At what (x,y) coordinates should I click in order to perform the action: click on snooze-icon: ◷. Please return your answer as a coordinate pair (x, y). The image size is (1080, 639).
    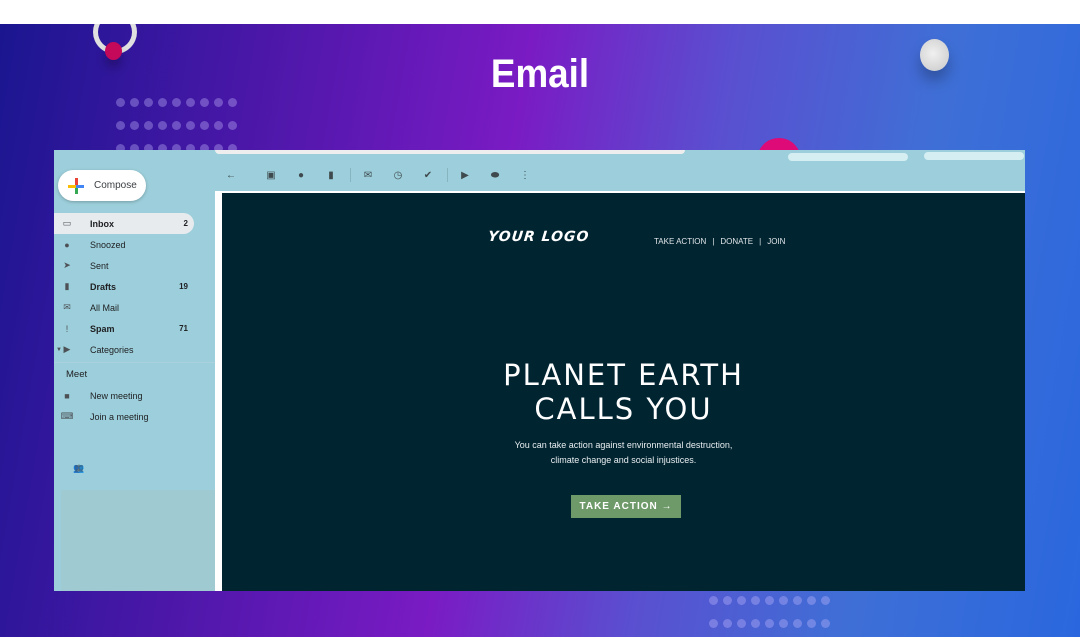
    Looking at the image, I should click on (398, 175).